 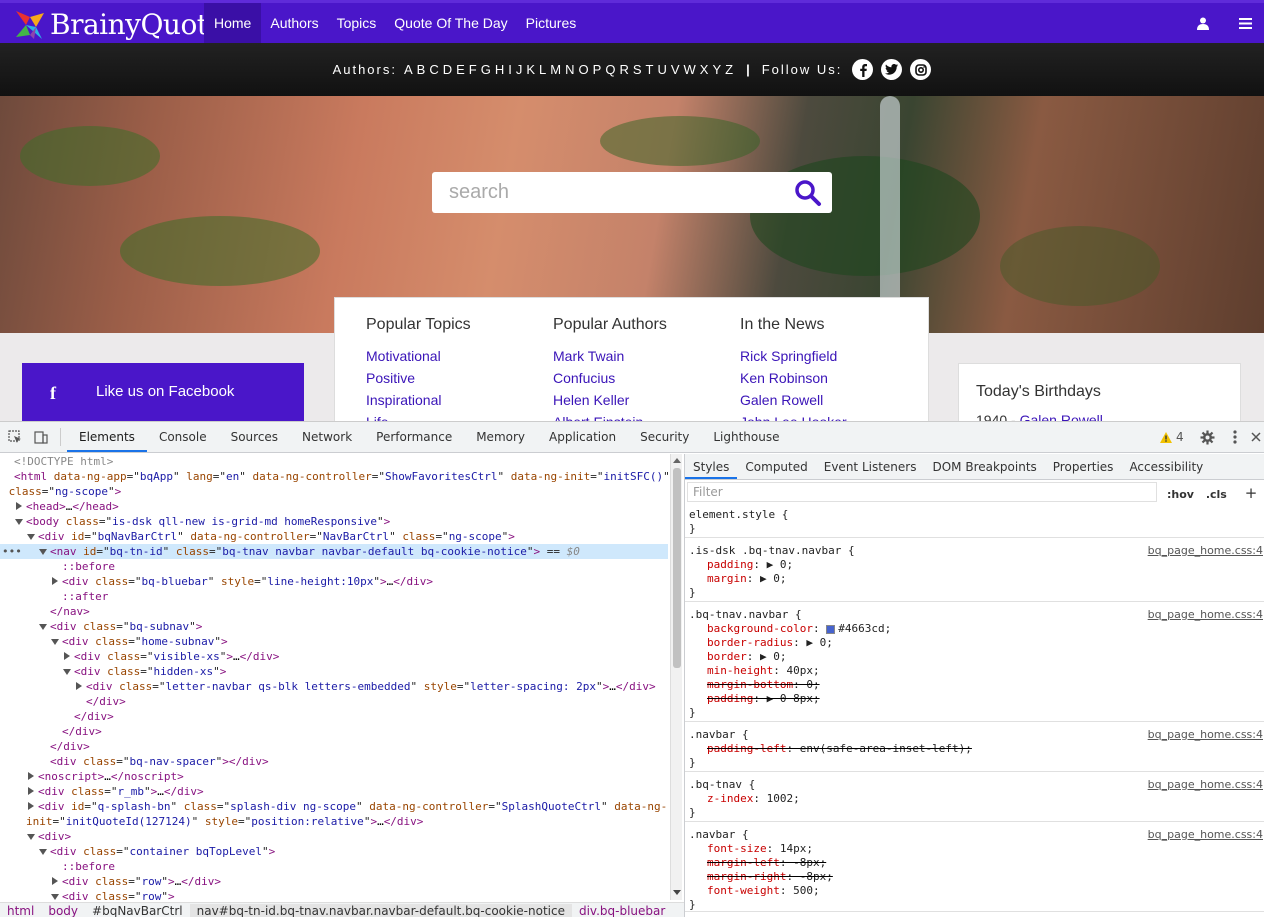 I want to click on letter-link-u: U, so click(x=662, y=69).